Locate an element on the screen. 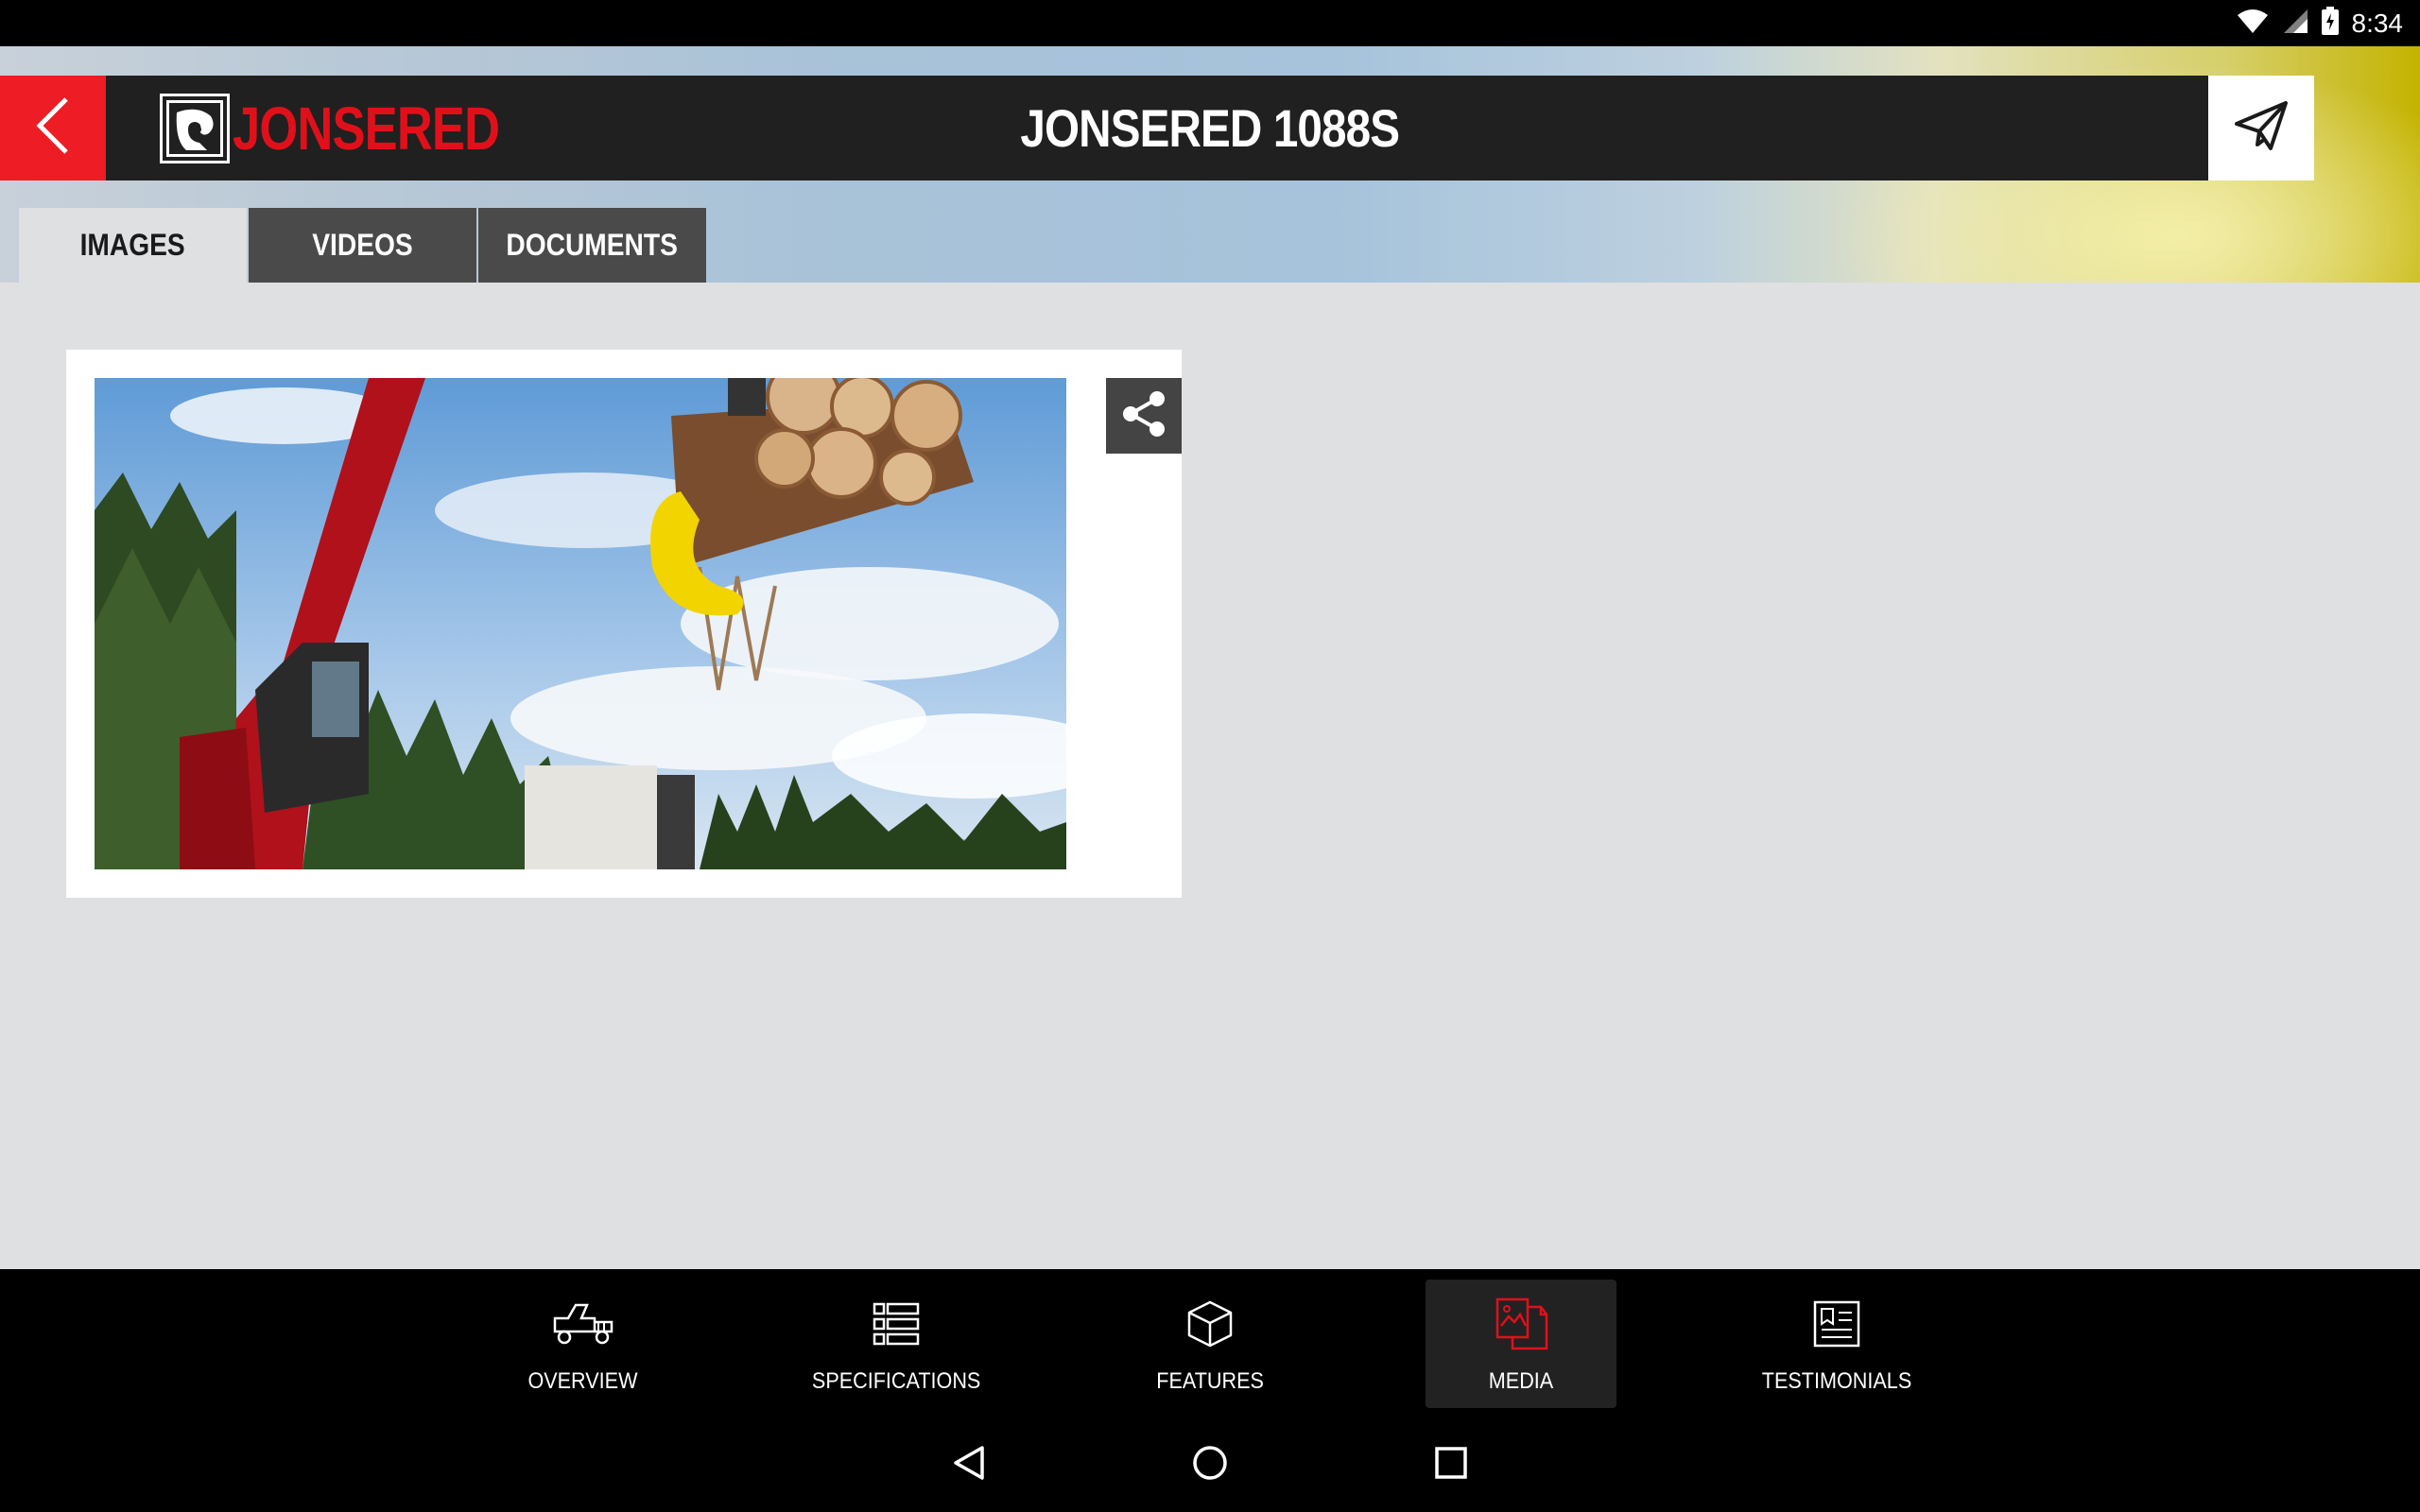 The width and height of the screenshot is (2420, 1512). system-back-button is located at coordinates (969, 1464).